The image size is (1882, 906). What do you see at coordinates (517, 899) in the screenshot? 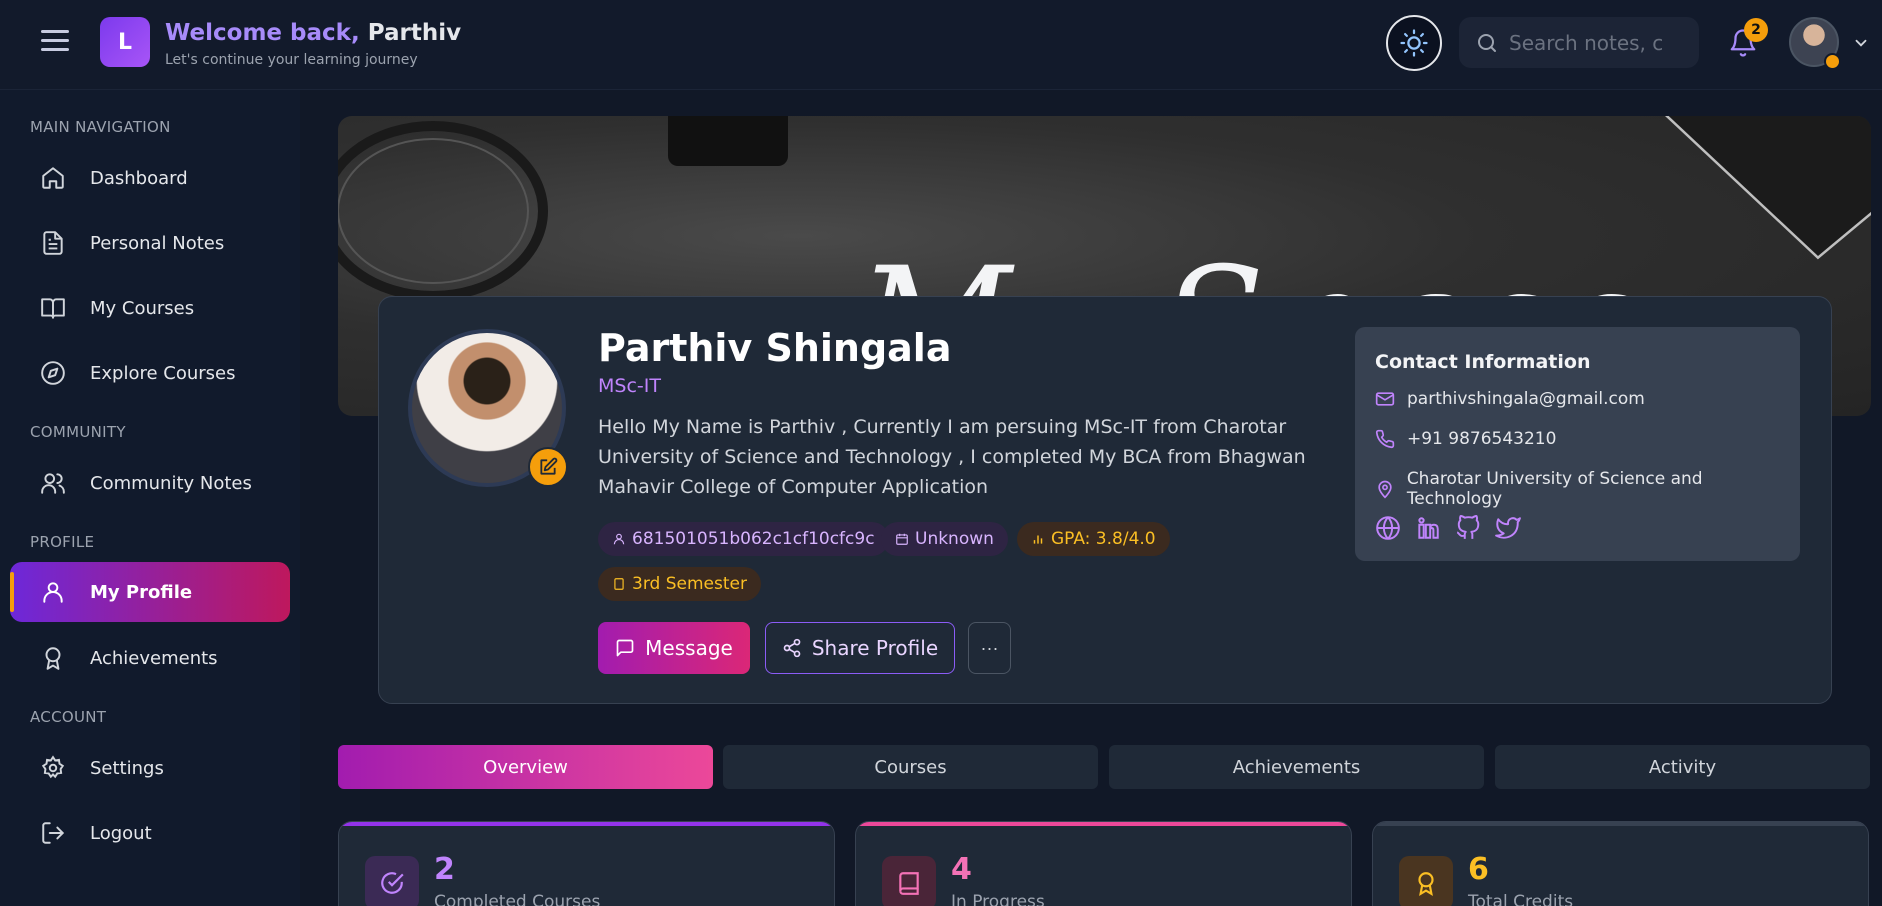
I see `stat-label: Completed Courses` at bounding box center [517, 899].